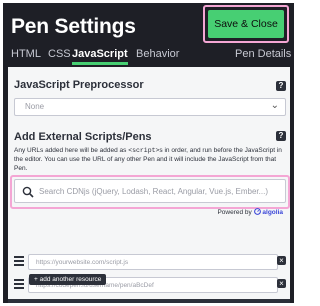 The width and height of the screenshot is (320, 306). I want to click on modal-title: Pen Settings, so click(73, 26).